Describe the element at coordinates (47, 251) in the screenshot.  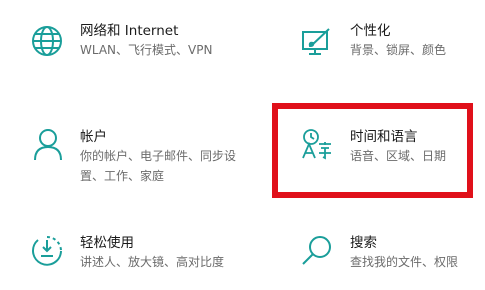
I see `ease-of-access-icon` at that location.